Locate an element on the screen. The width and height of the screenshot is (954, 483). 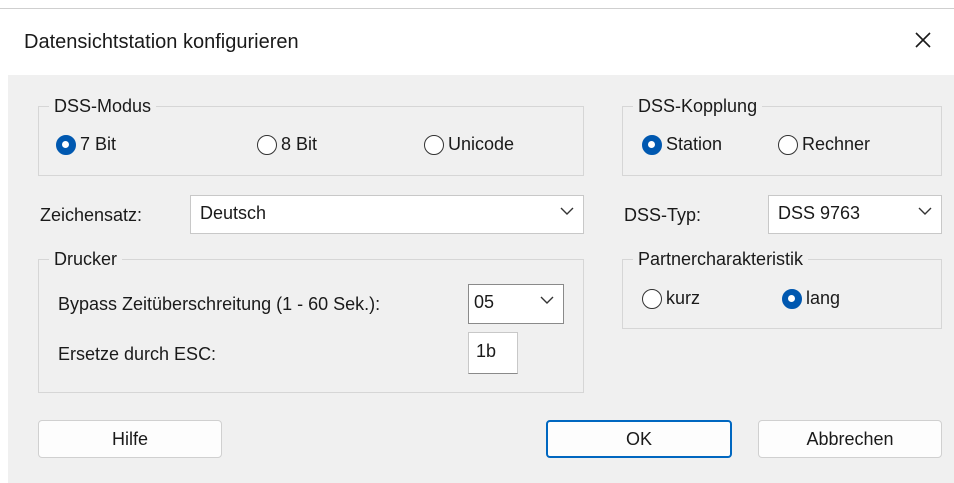
radio-8bit: 8 Bit is located at coordinates (287, 144).